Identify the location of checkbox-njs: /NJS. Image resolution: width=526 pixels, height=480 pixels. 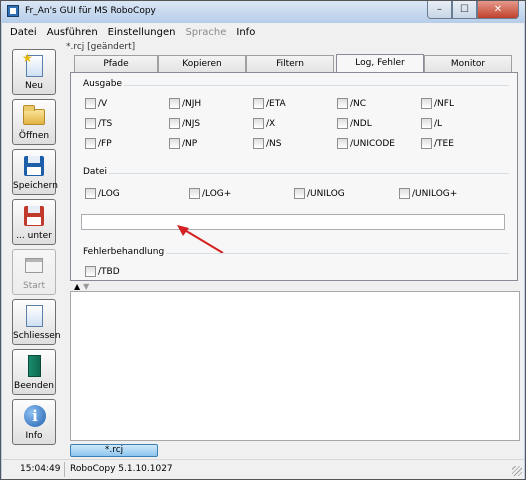
(184, 123).